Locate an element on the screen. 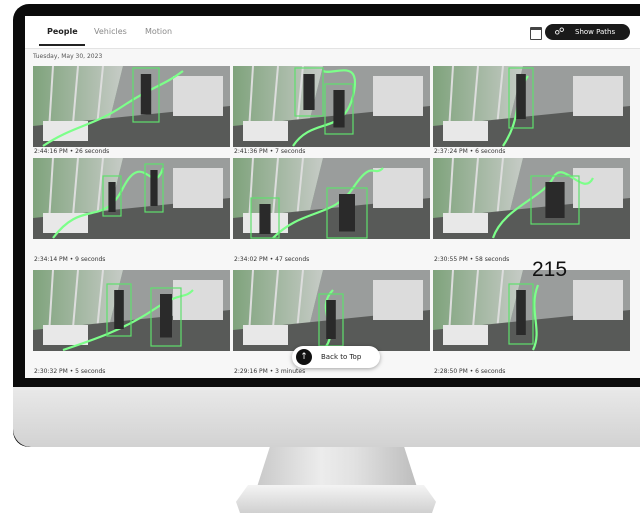 Image resolution: width=640 pixels, height=521 pixels. tab-people: People is located at coordinates (62, 31).